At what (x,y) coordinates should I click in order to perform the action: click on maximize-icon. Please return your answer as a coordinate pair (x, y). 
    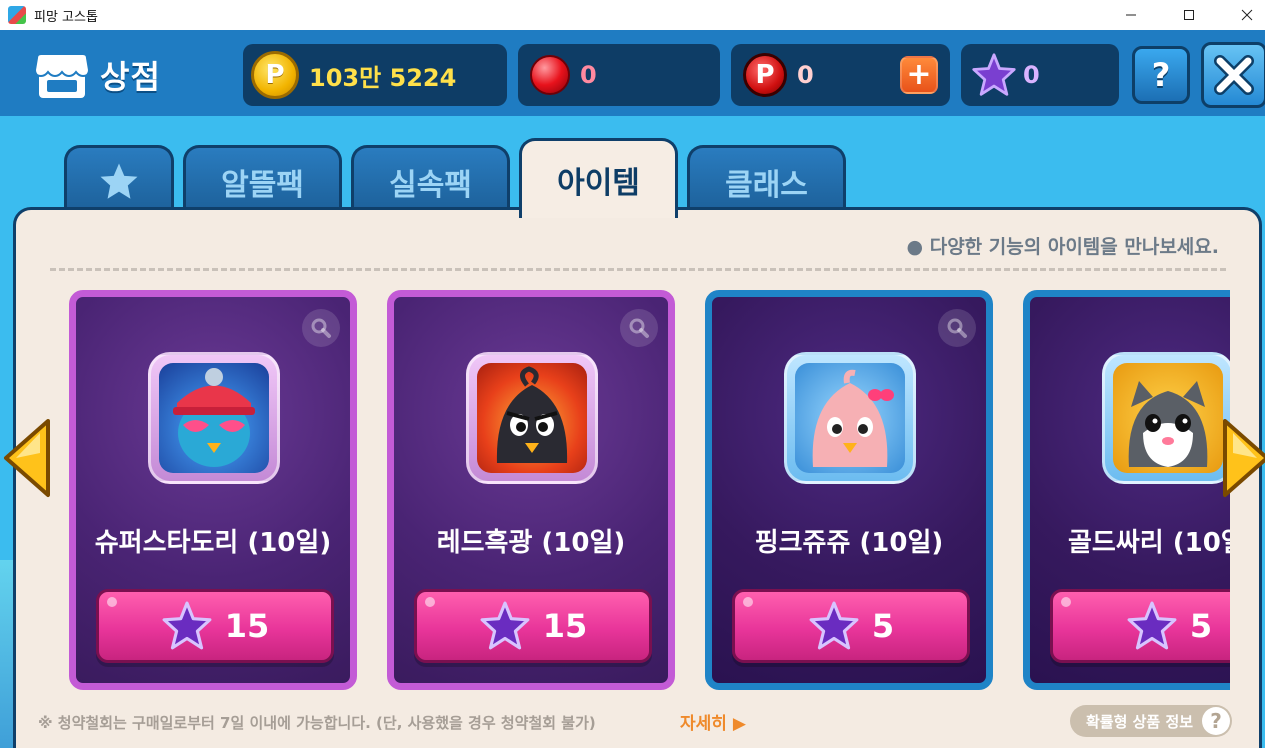
    Looking at the image, I should click on (1189, 15).